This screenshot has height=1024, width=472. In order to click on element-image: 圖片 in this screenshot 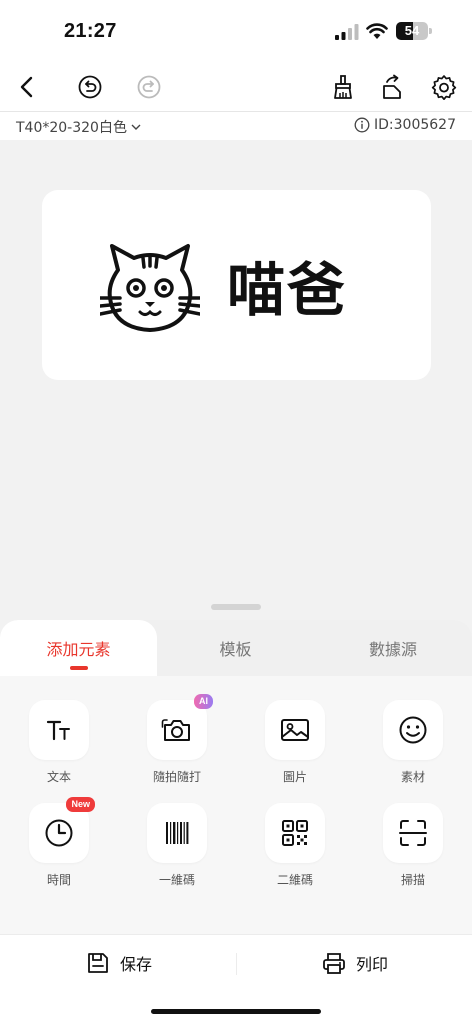, I will do `click(295, 742)`.